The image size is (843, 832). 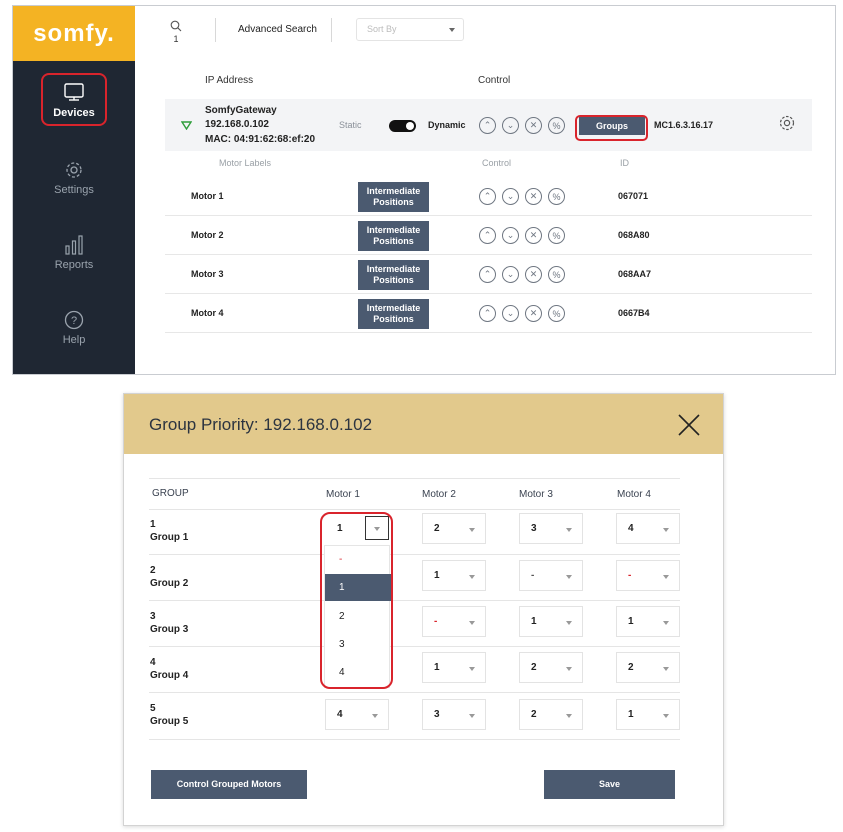 What do you see at coordinates (410, 126) in the screenshot?
I see `toggle-knob` at bounding box center [410, 126].